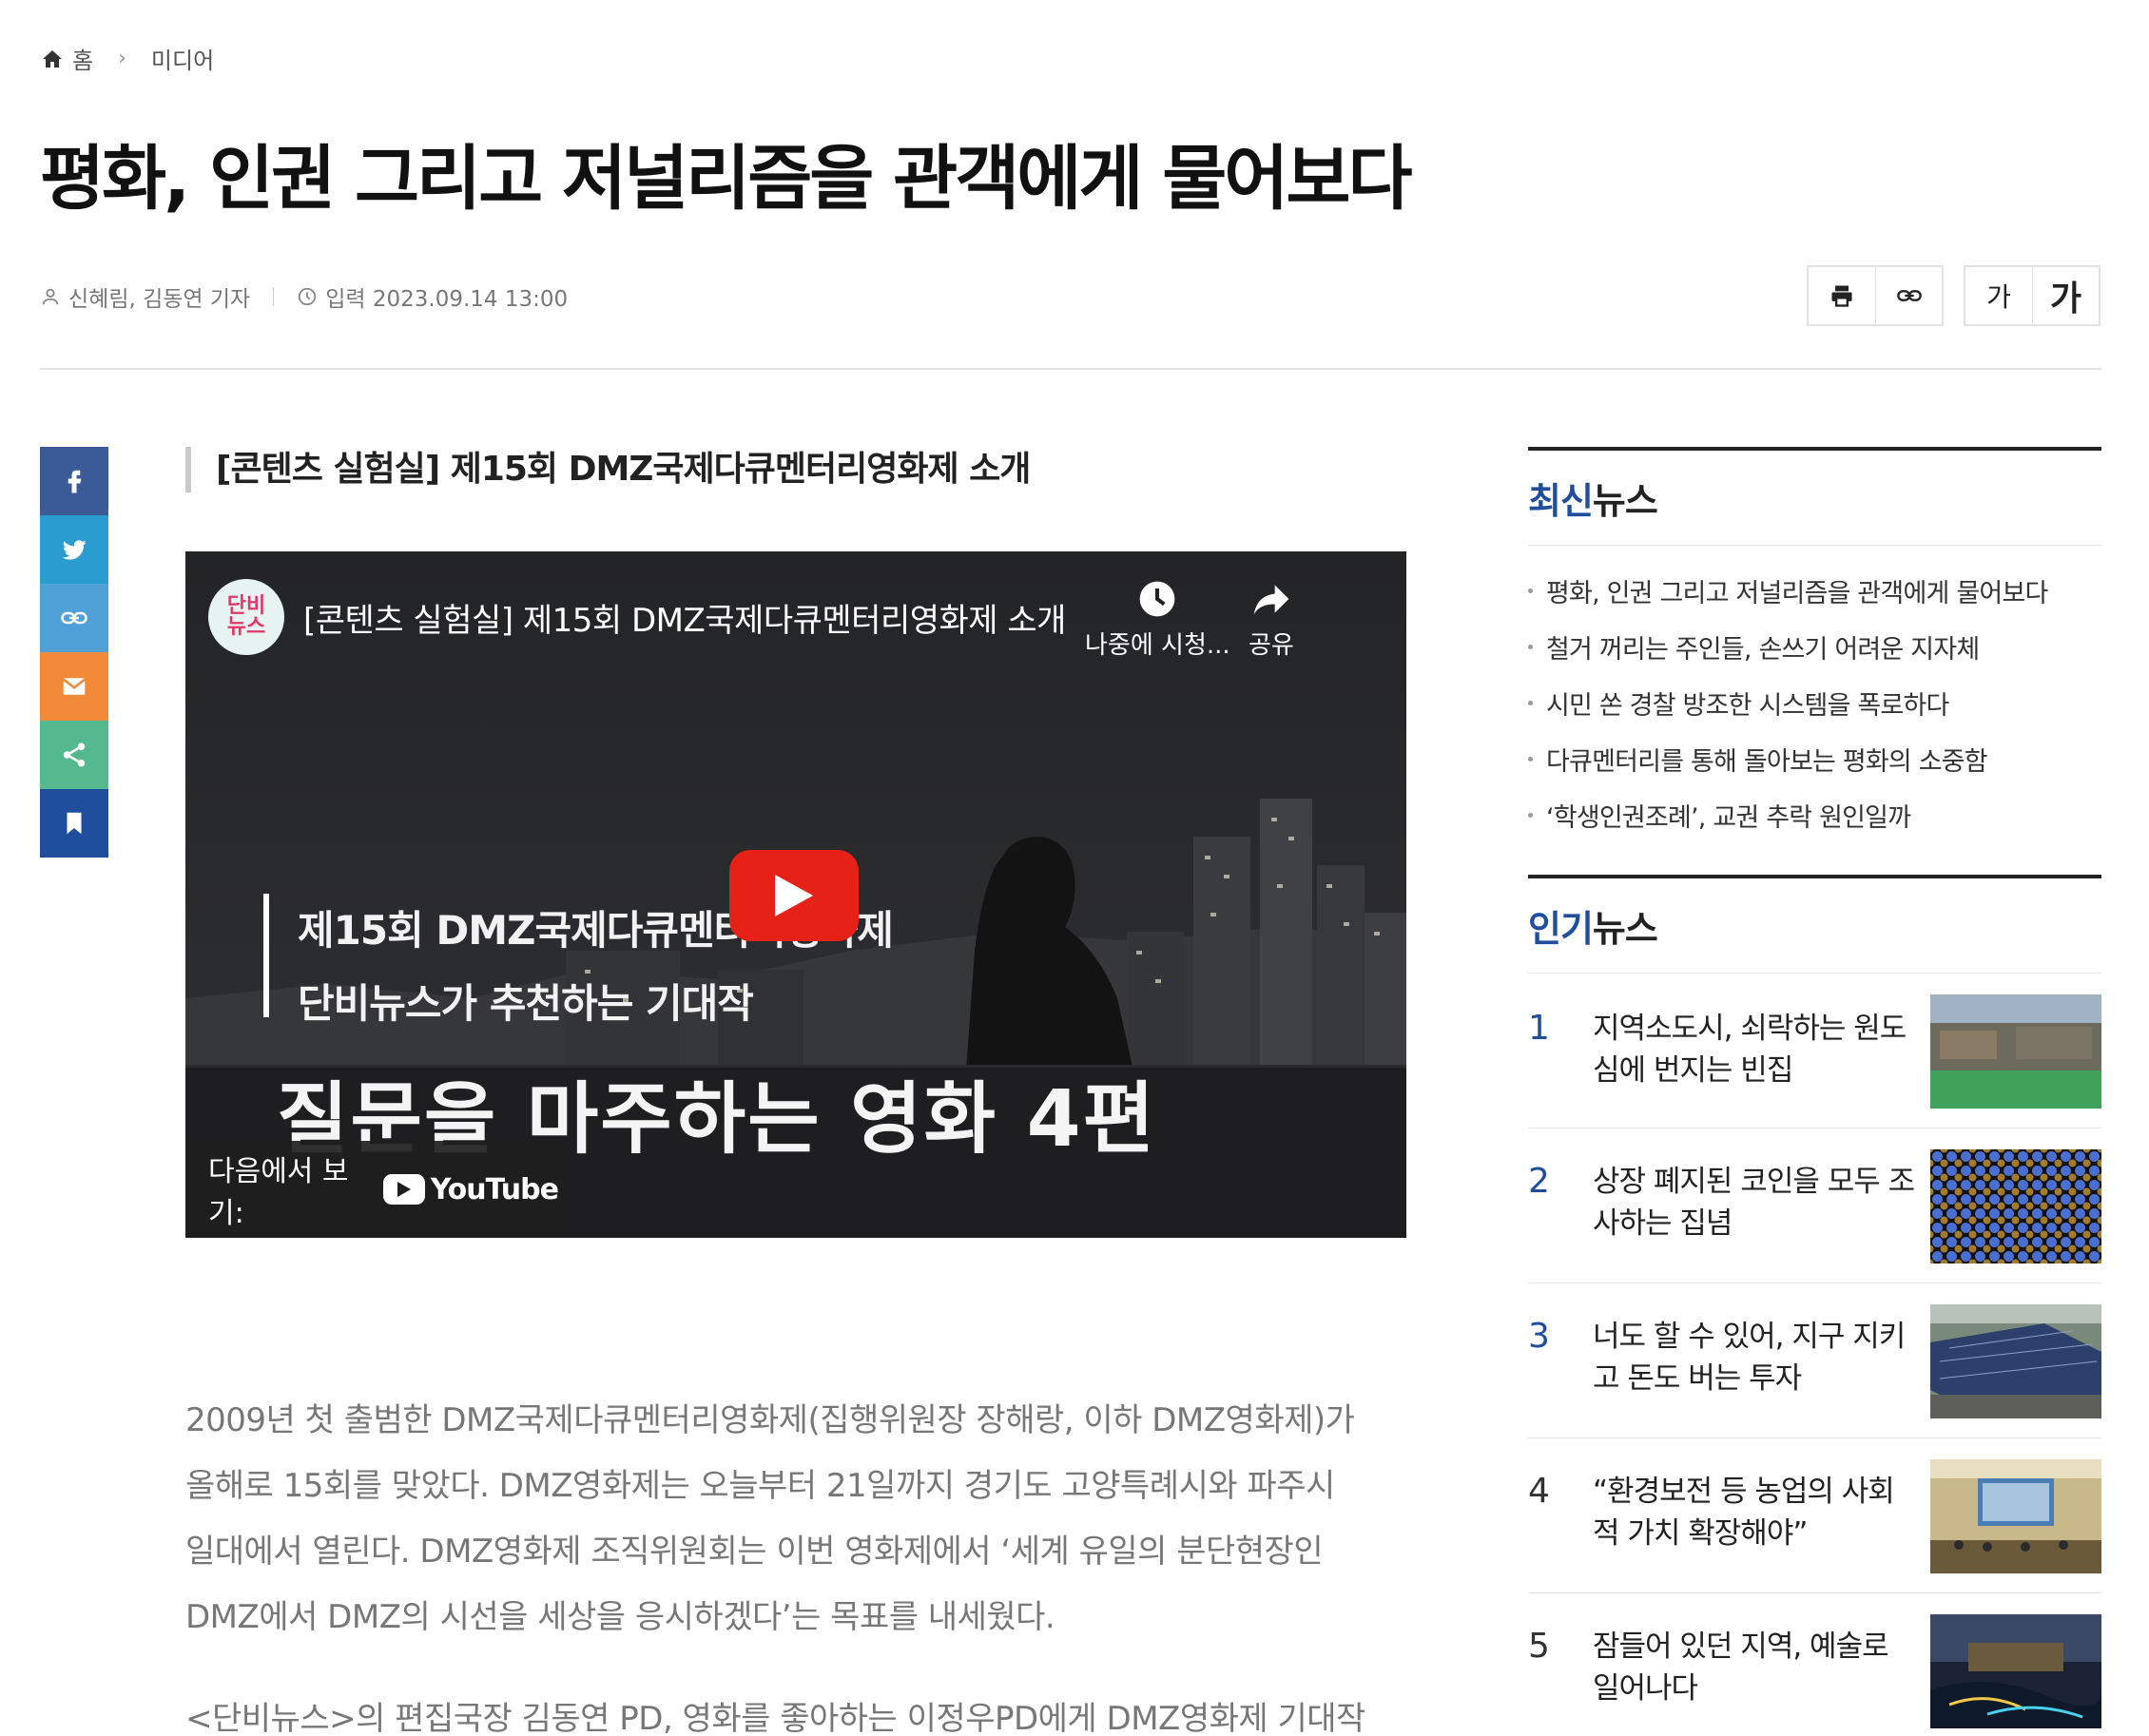 Image resolution: width=2149 pixels, height=1736 pixels. I want to click on play-button, so click(794, 896).